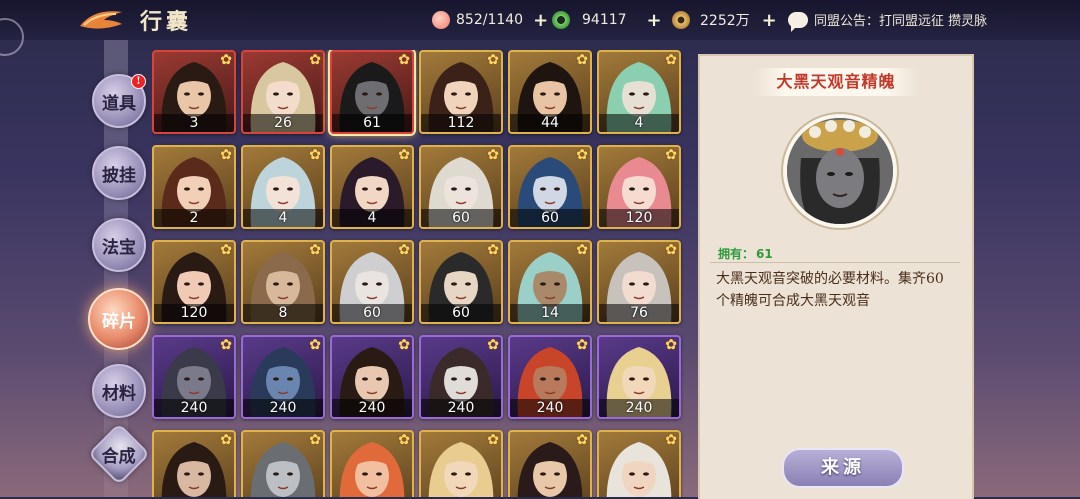 This screenshot has width=1080, height=499. What do you see at coordinates (119, 393) in the screenshot?
I see `tab-materials-label: 材料` at bounding box center [119, 393].